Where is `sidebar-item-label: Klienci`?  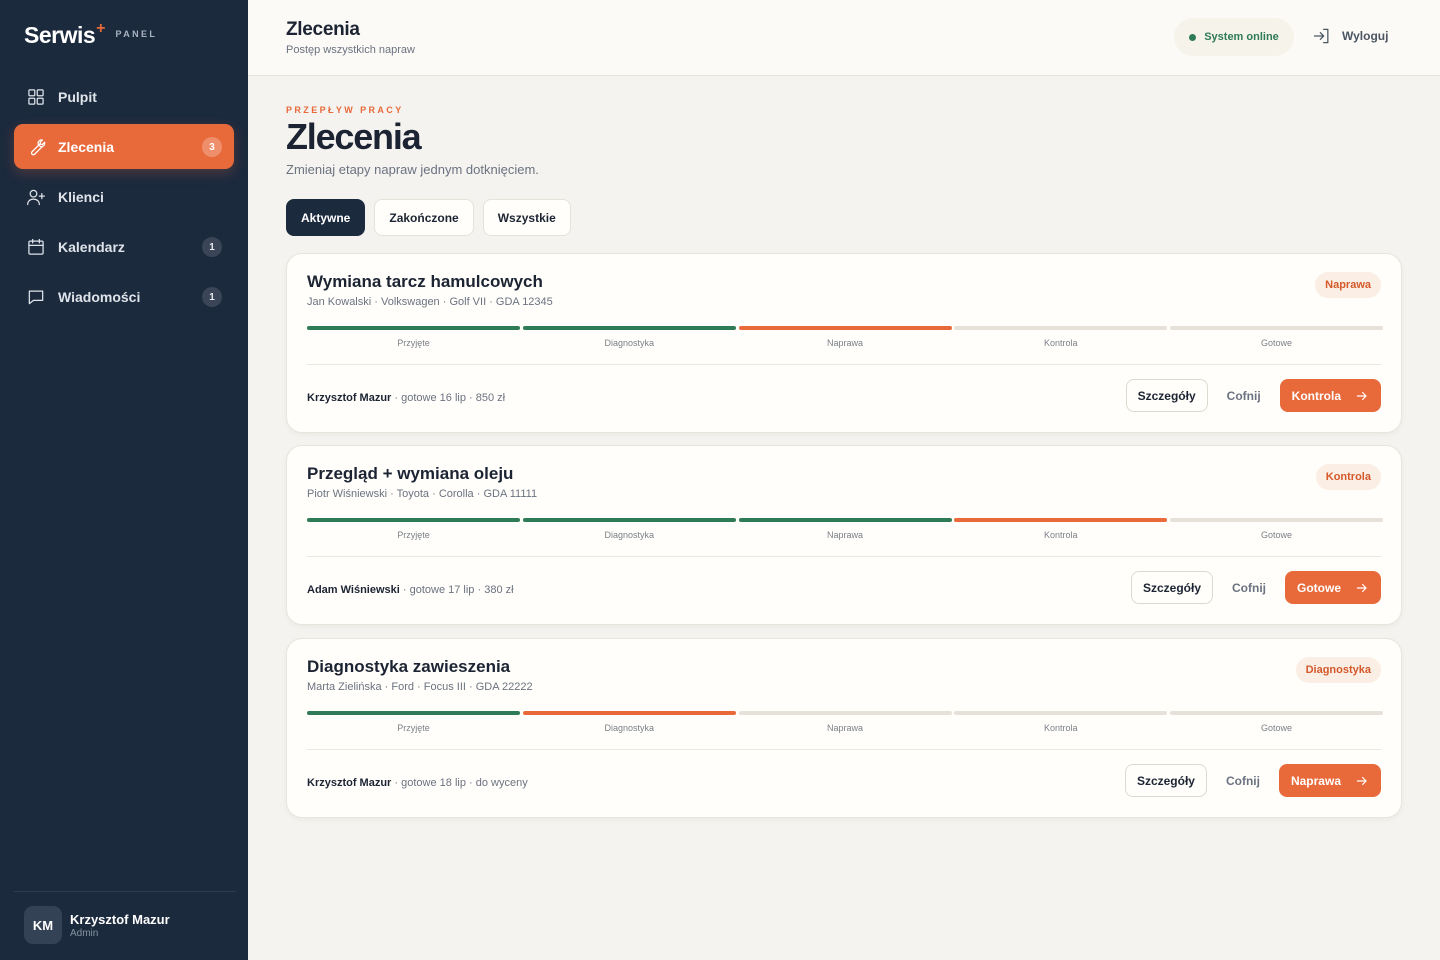
sidebar-item-label: Klienci is located at coordinates (81, 196).